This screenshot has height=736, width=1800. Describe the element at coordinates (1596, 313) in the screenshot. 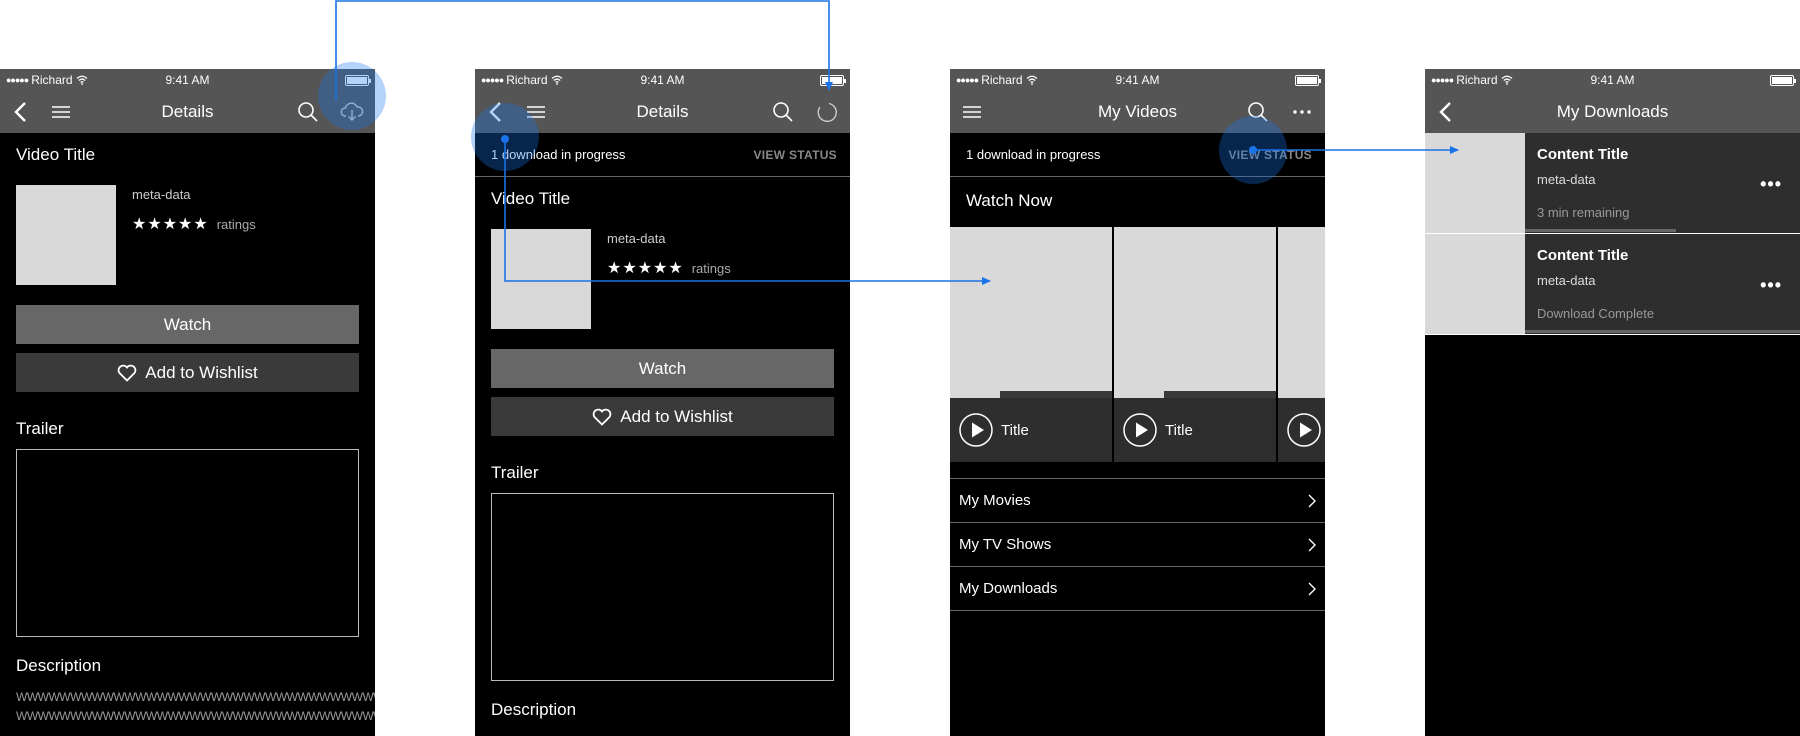

I see `download-status: Download Complete` at that location.